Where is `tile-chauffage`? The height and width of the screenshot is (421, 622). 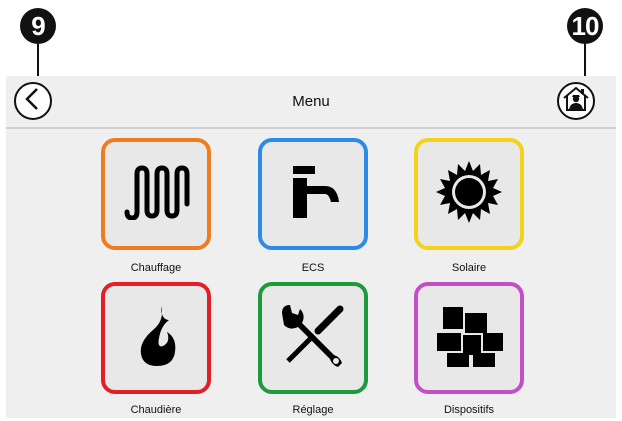
tile-chauffage is located at coordinates (156, 194).